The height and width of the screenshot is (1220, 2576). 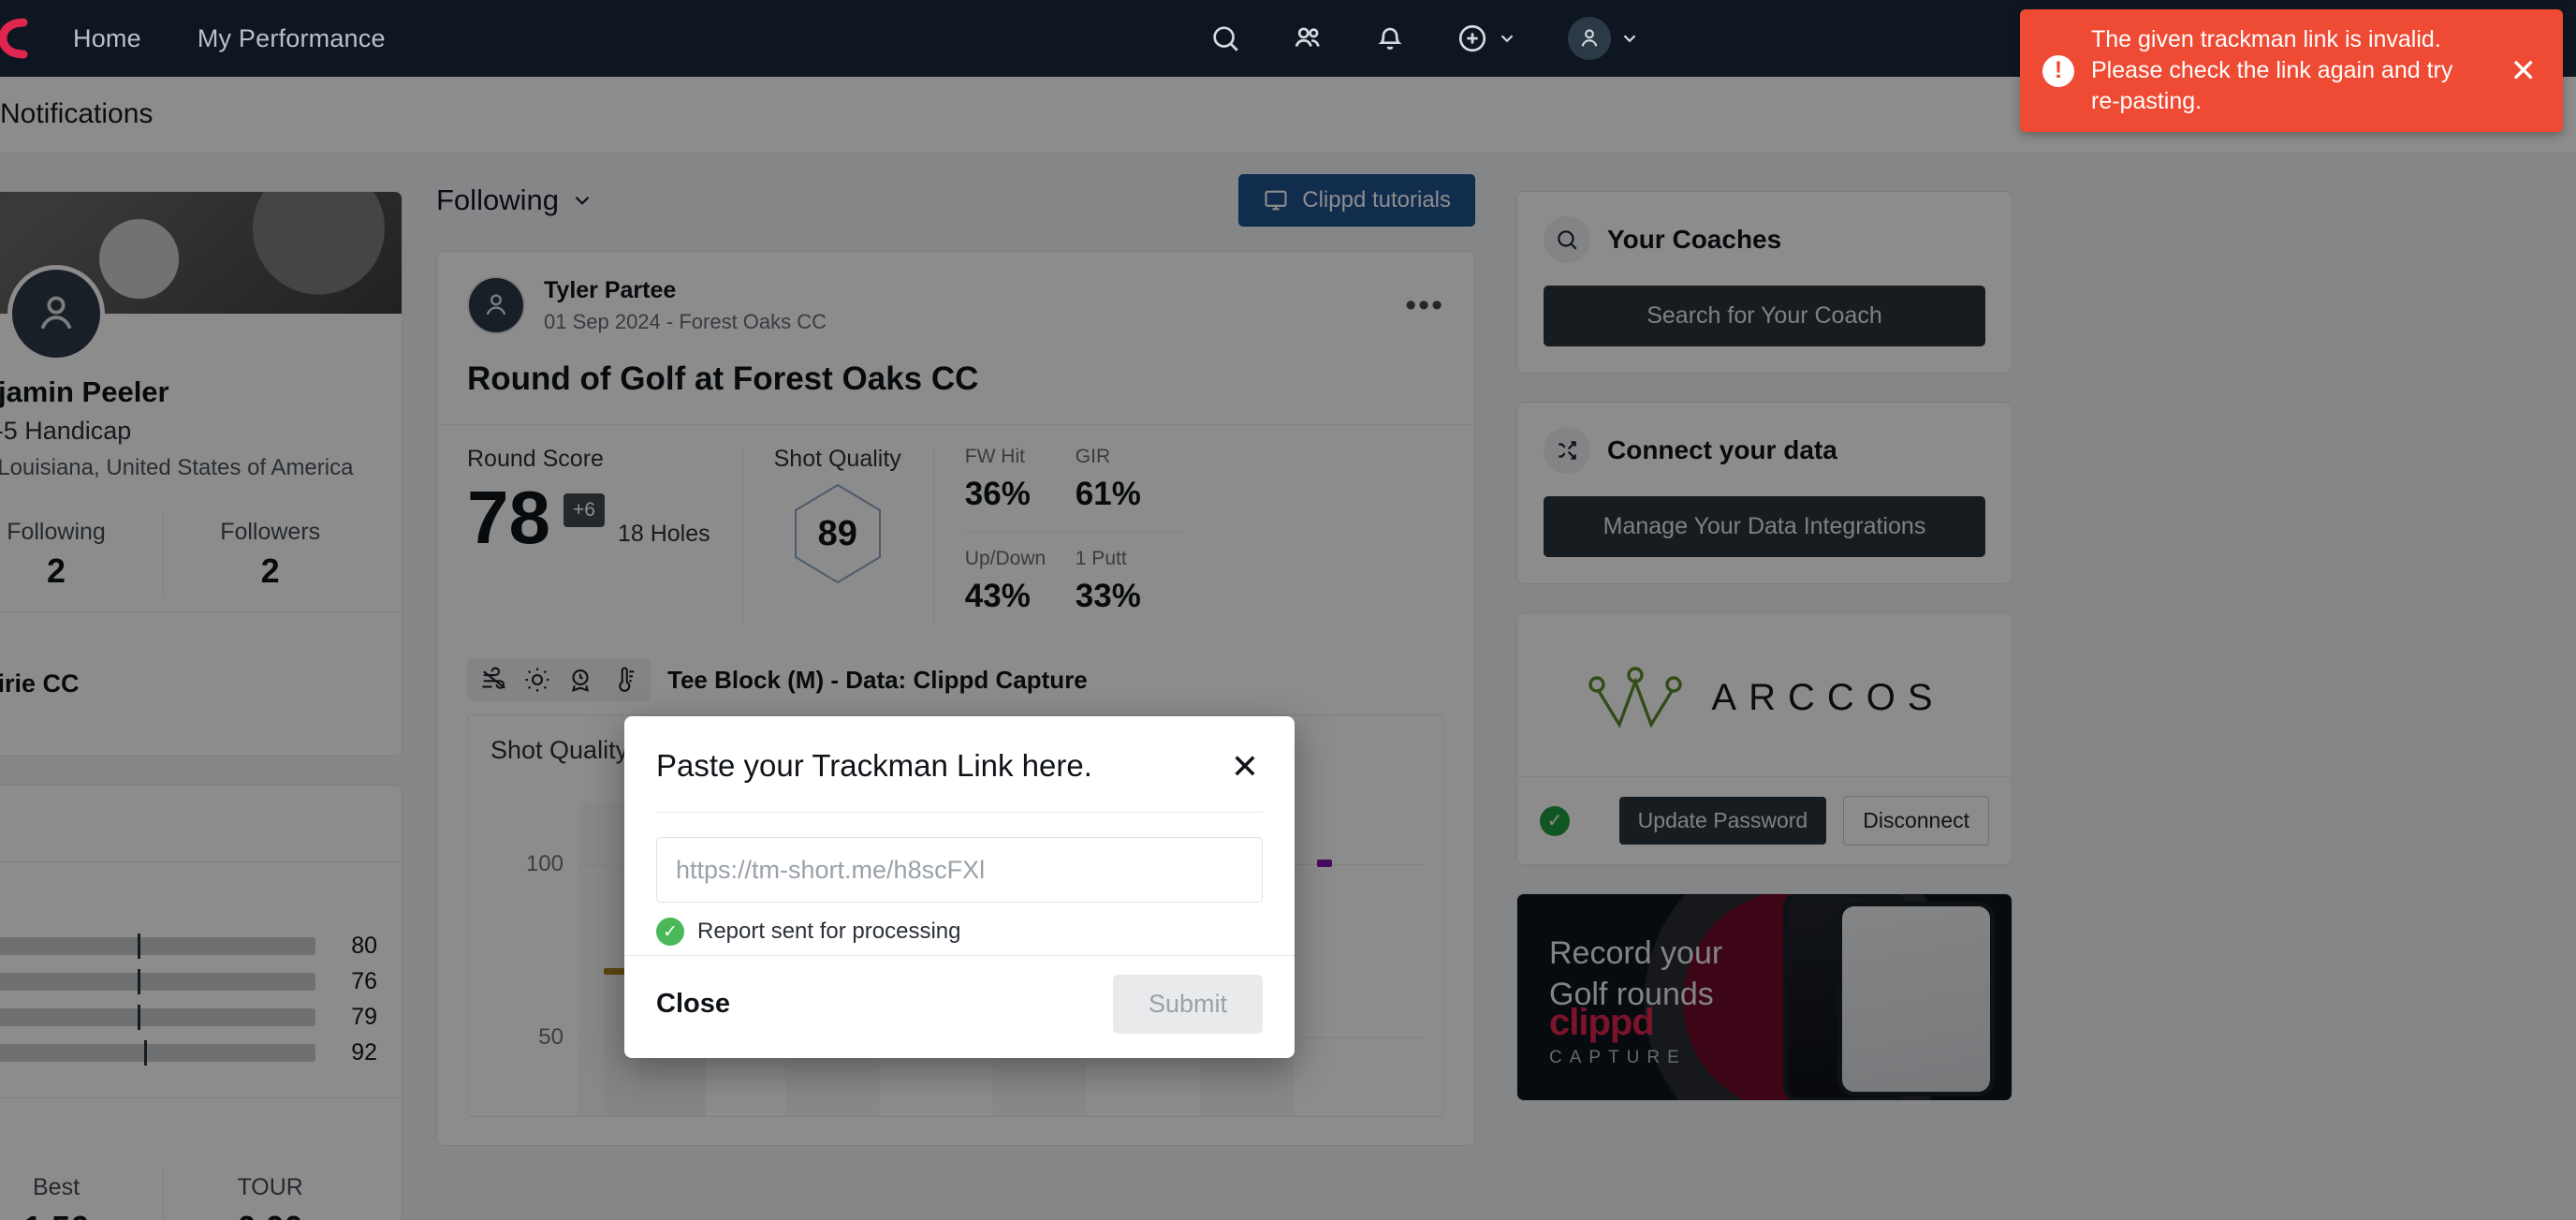 I want to click on person-icon, so click(x=1589, y=38).